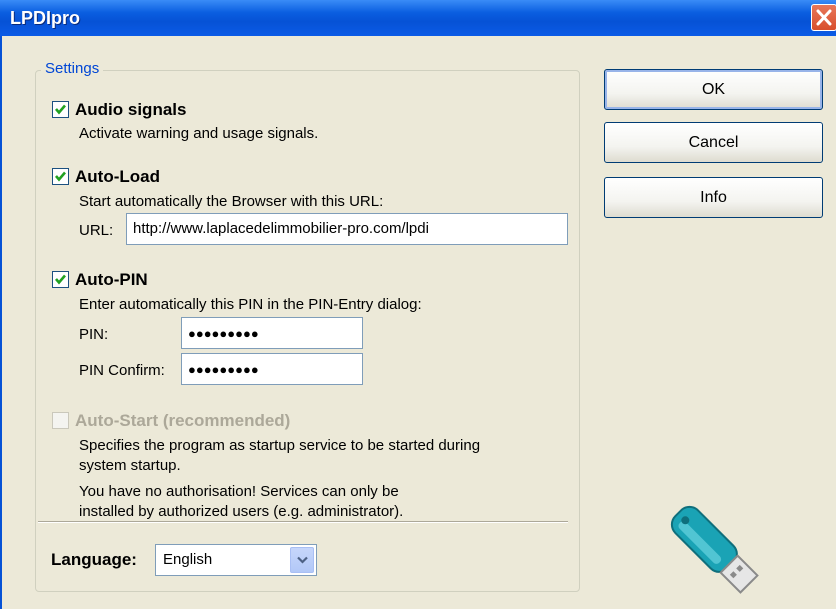  I want to click on auto-load-checkbox, so click(60, 176).